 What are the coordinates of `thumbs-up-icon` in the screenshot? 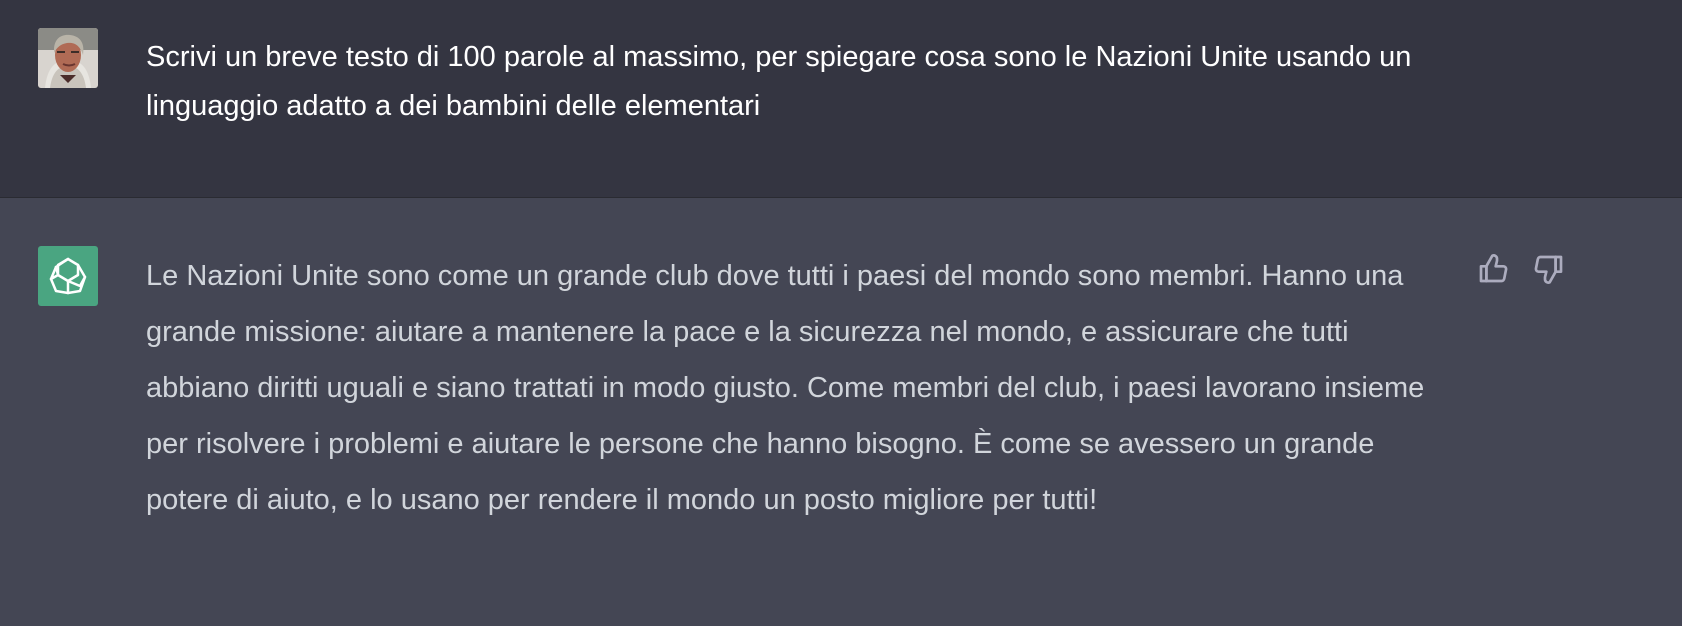 It's located at (1493, 268).